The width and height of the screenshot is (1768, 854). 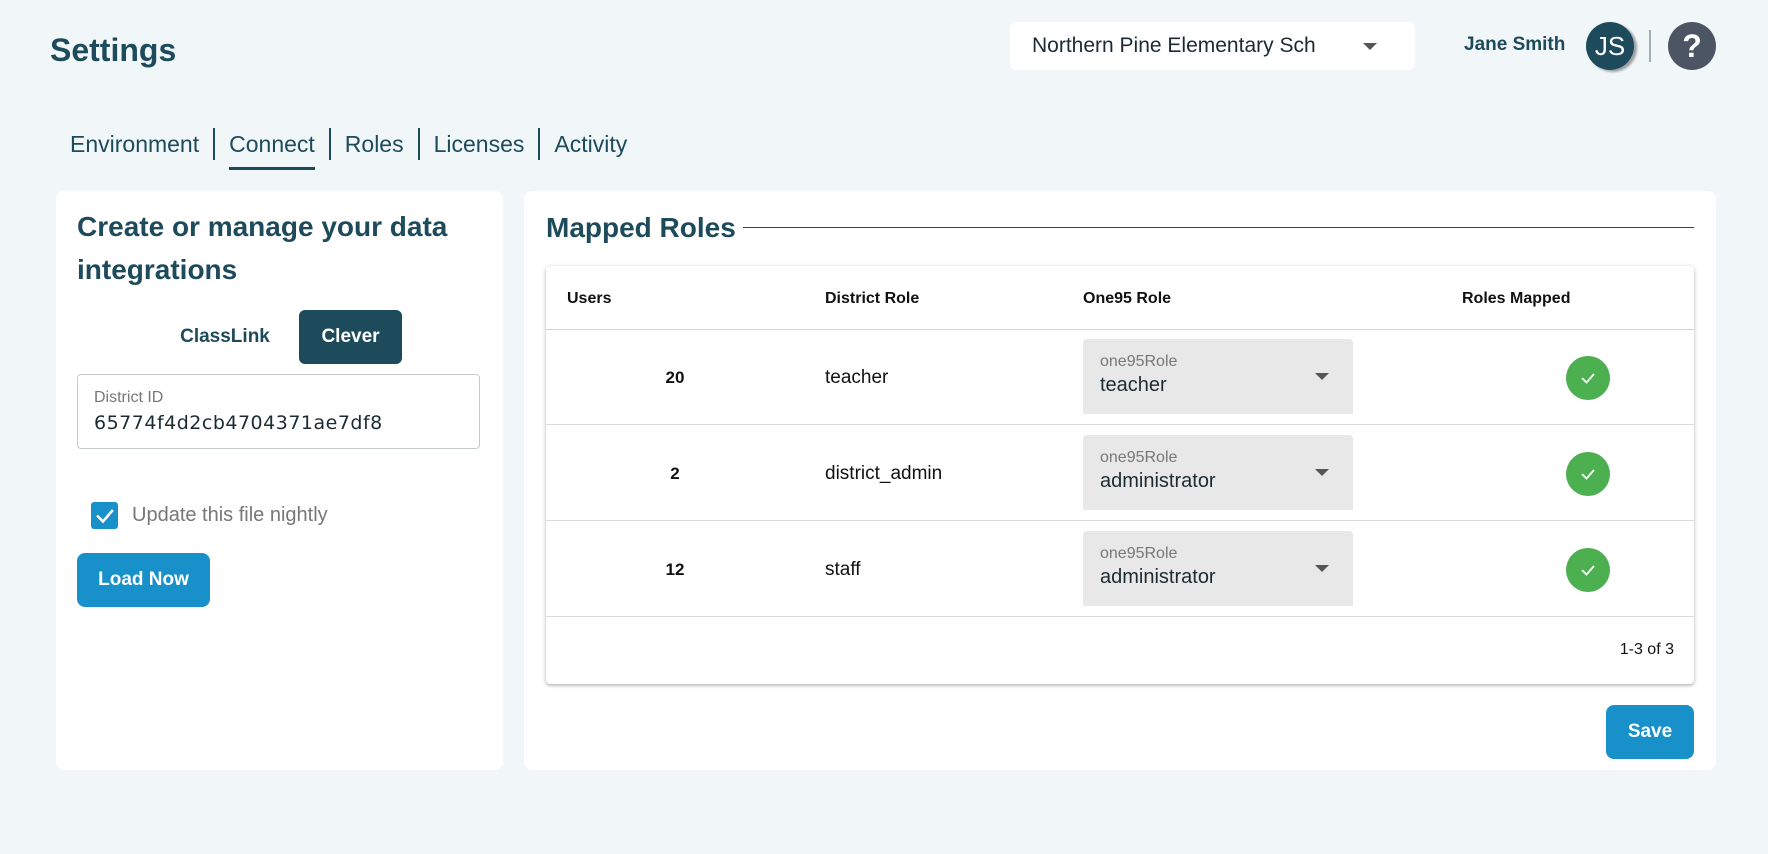 What do you see at coordinates (872, 299) in the screenshot?
I see `column-header-district-role: District Role` at bounding box center [872, 299].